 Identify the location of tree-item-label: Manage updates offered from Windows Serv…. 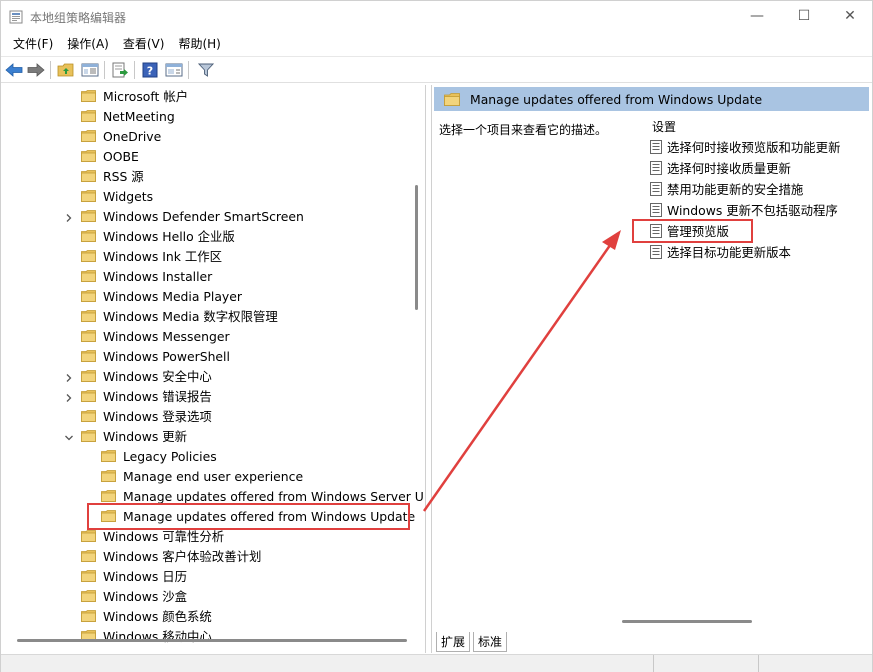
(273, 496).